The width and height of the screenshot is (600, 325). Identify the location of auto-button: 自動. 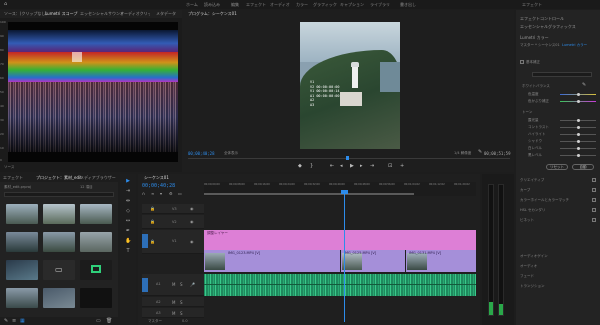
(583, 167).